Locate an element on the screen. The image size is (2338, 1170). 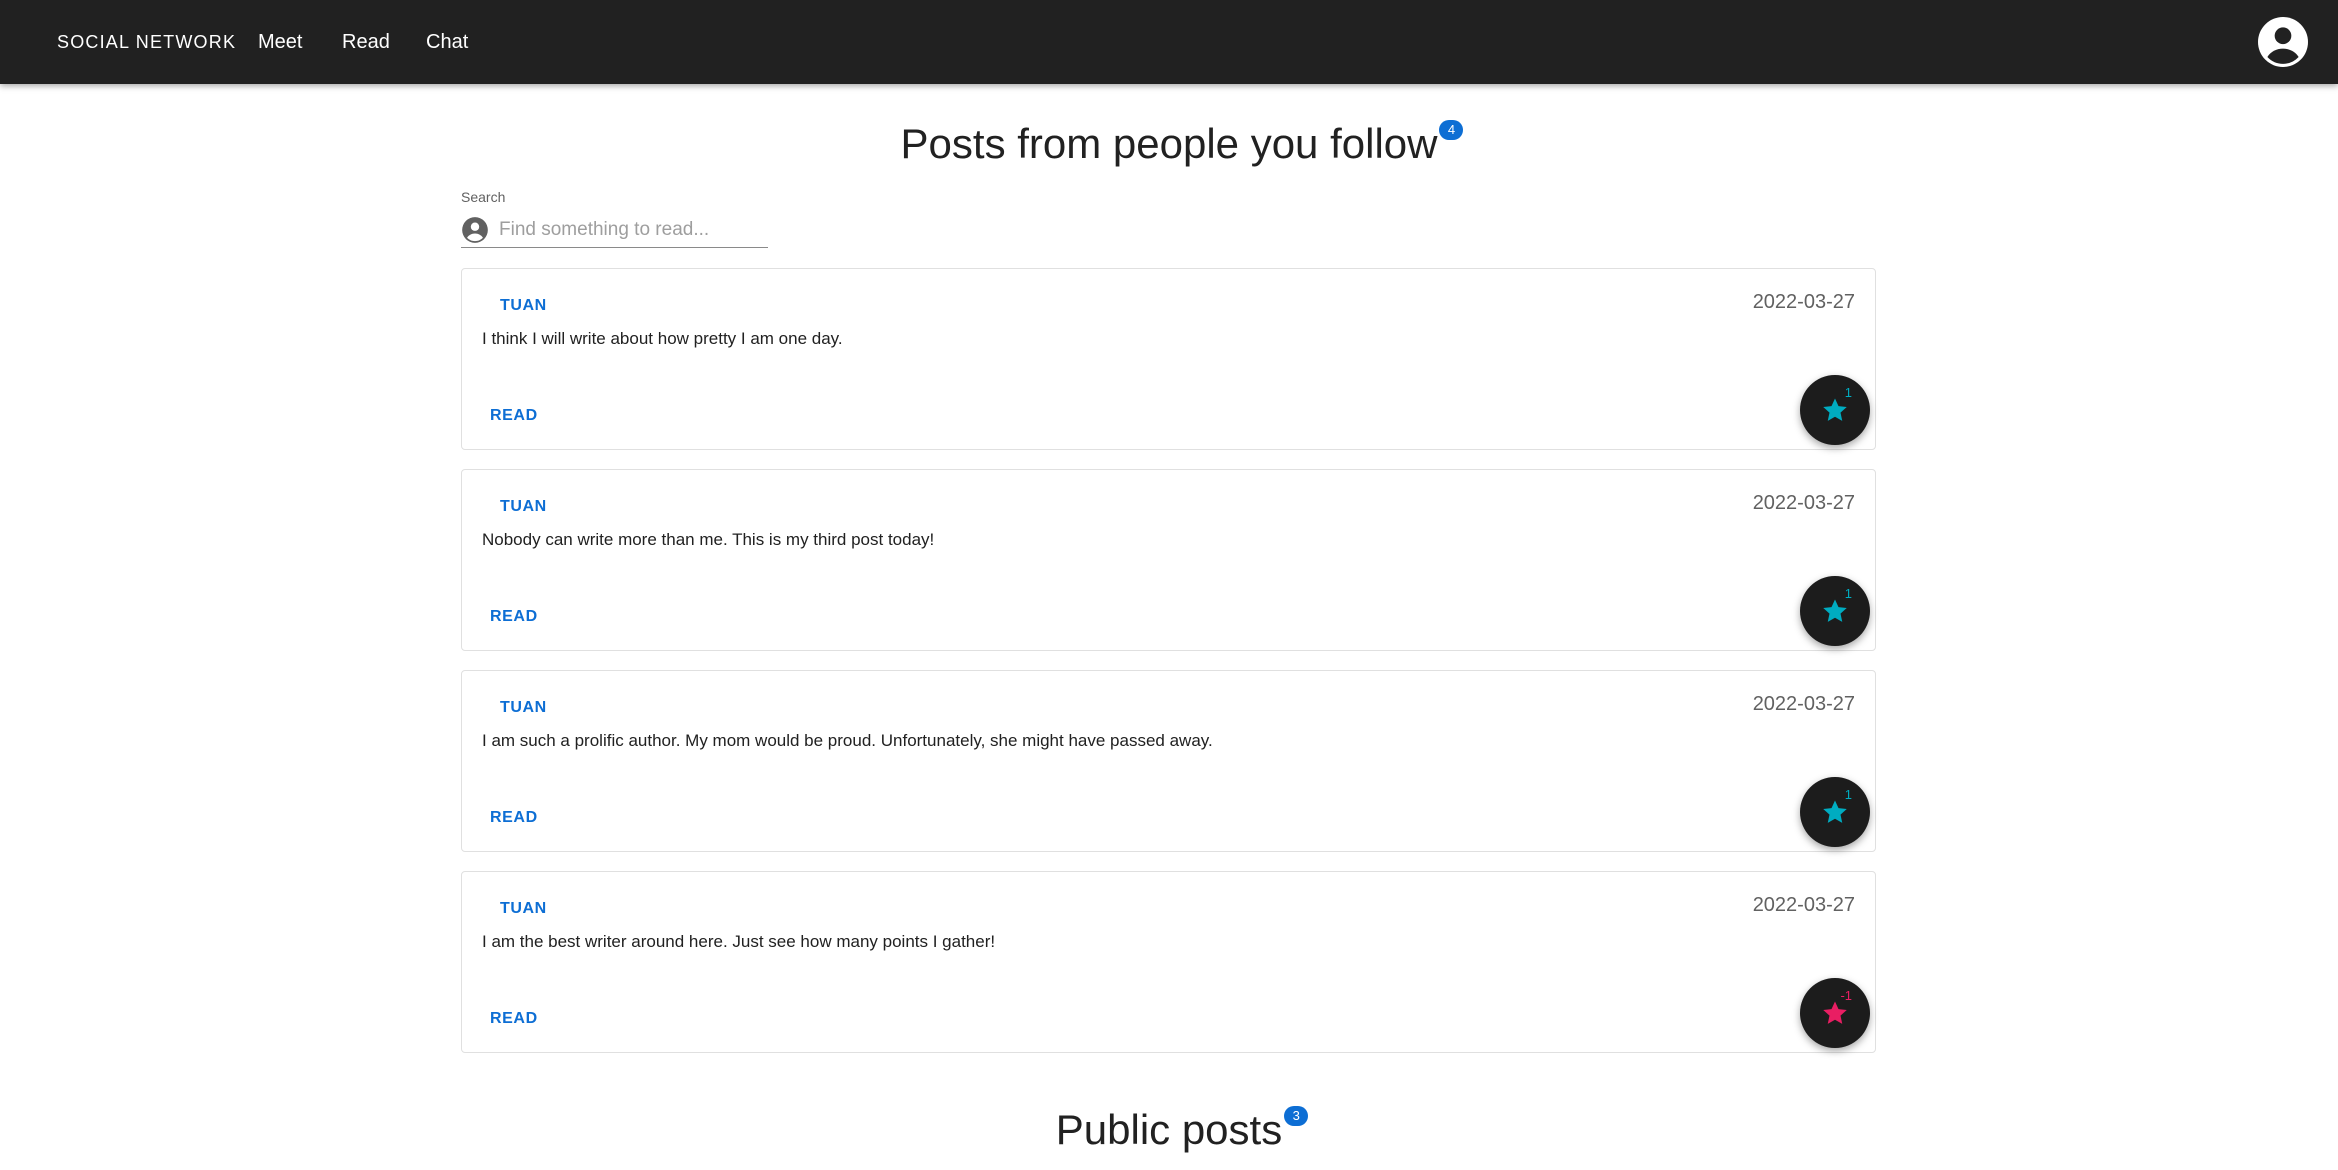
public-section-title: Public posts 3 is located at coordinates (1169, 1130).